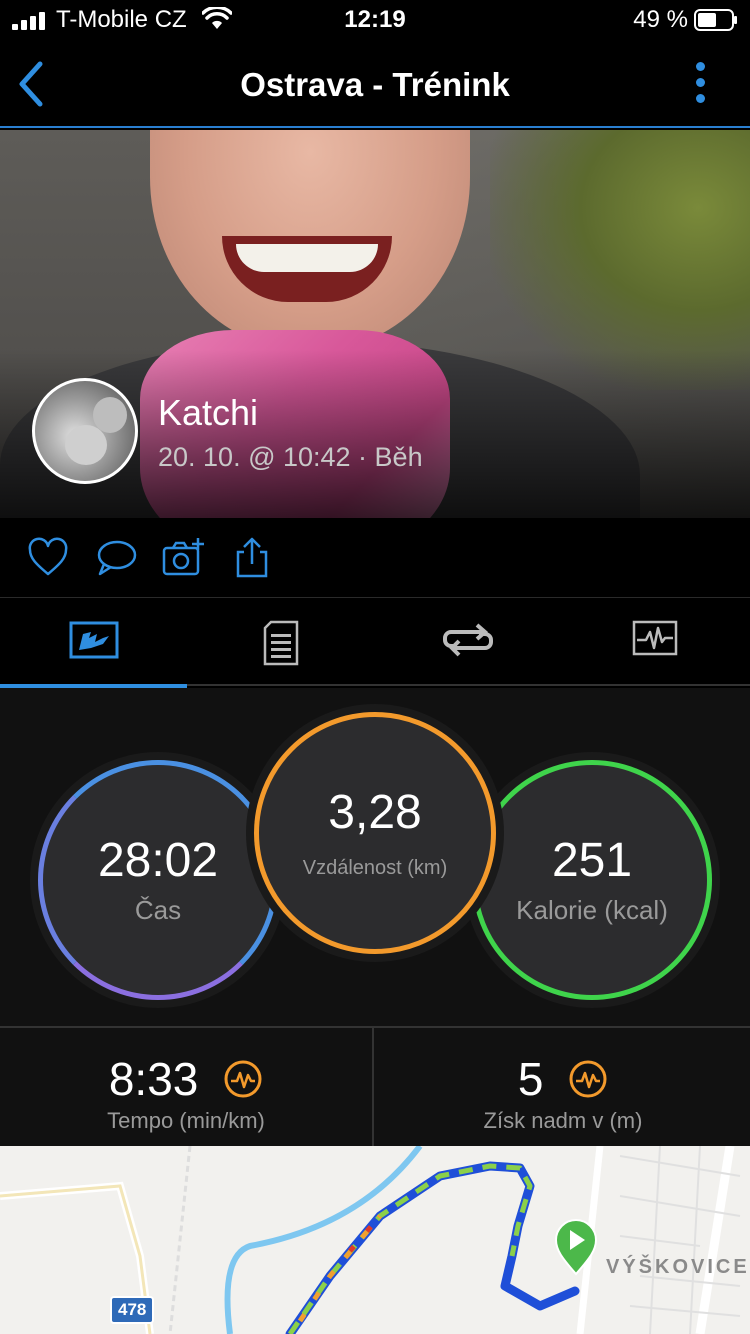  I want to click on tab-overview, so click(93, 643).